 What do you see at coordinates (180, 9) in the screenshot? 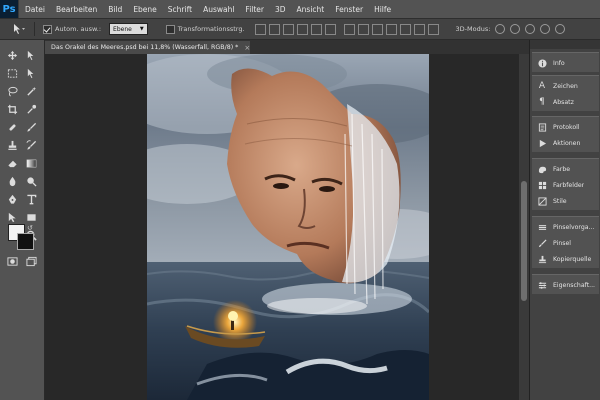
I see `menu-schrift: Schrift` at bounding box center [180, 9].